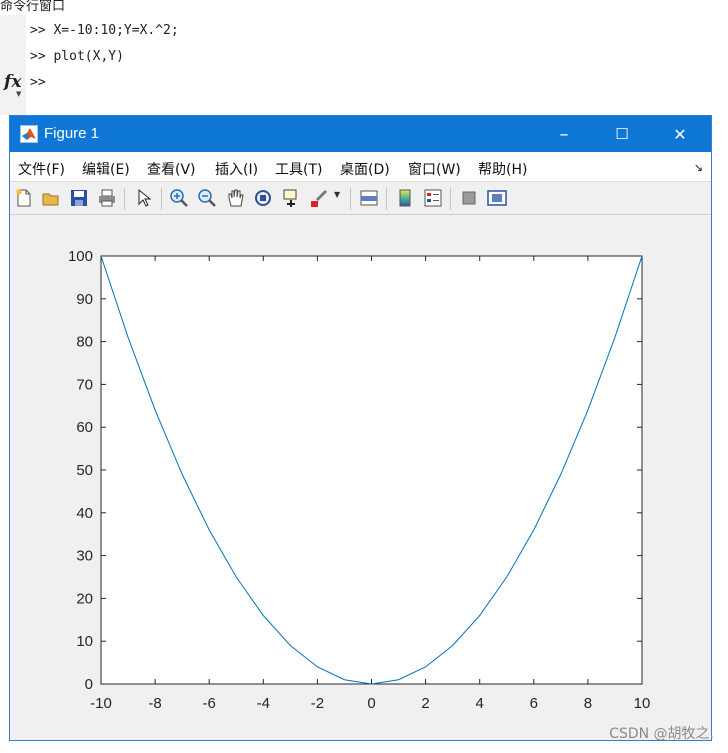 The height and width of the screenshot is (753, 728). Describe the element at coordinates (564, 134) in the screenshot. I see `minimize-button: –` at that location.